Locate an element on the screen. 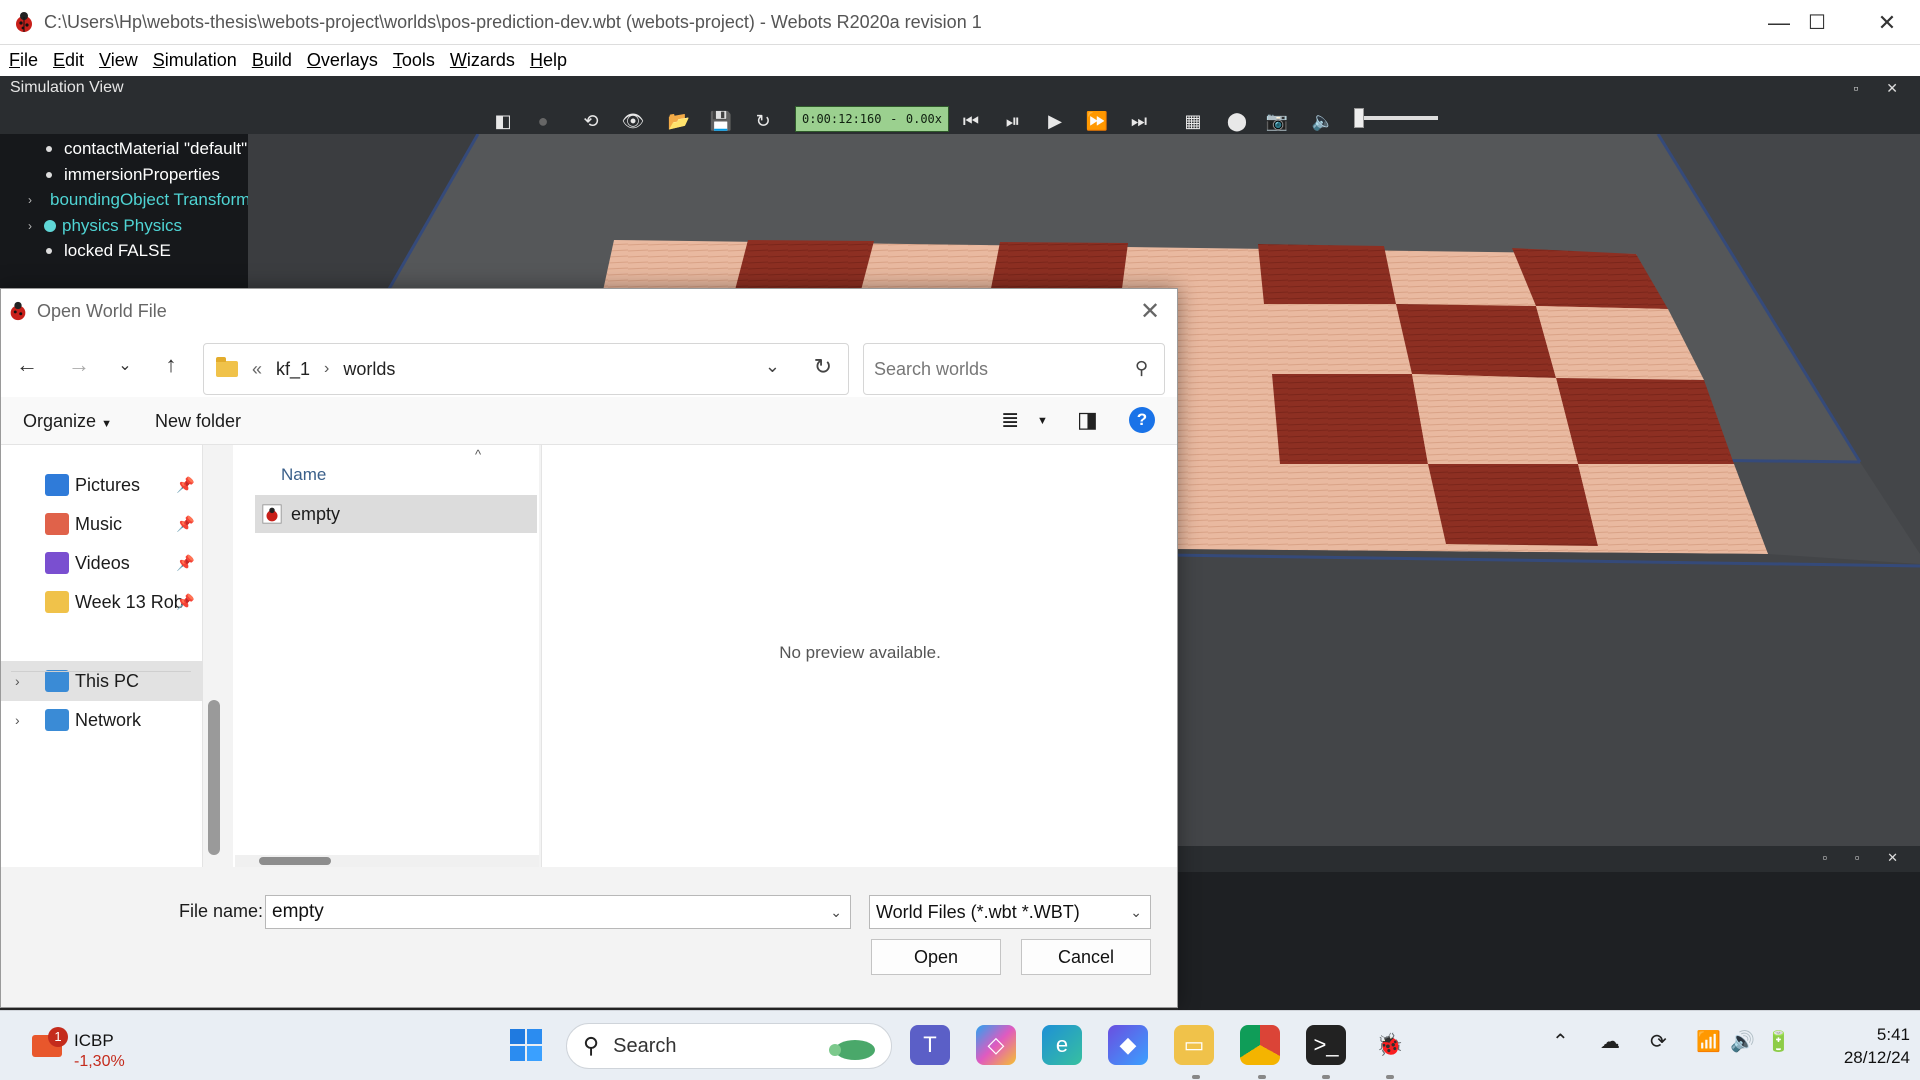 Image resolution: width=1920 pixels, height=1080 pixels. menu-tools: Tools is located at coordinates (414, 60).